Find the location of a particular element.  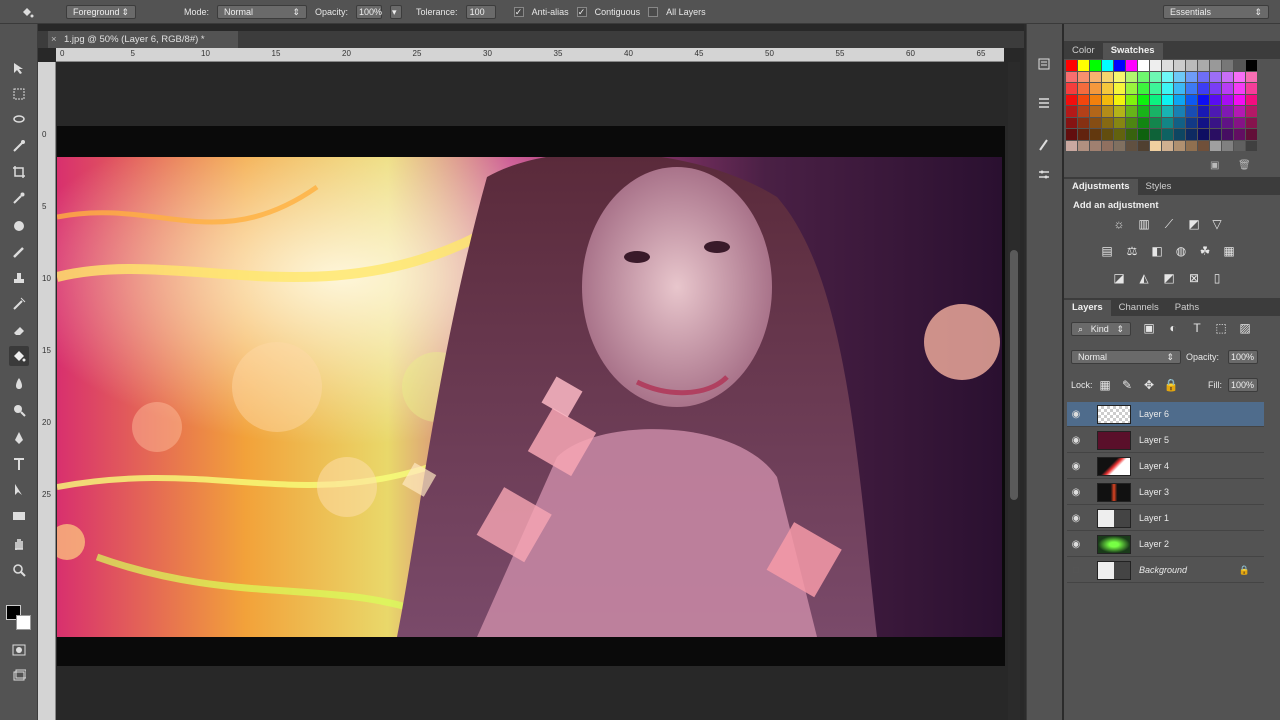

path-selection-tool-icon is located at coordinates (19, 490).